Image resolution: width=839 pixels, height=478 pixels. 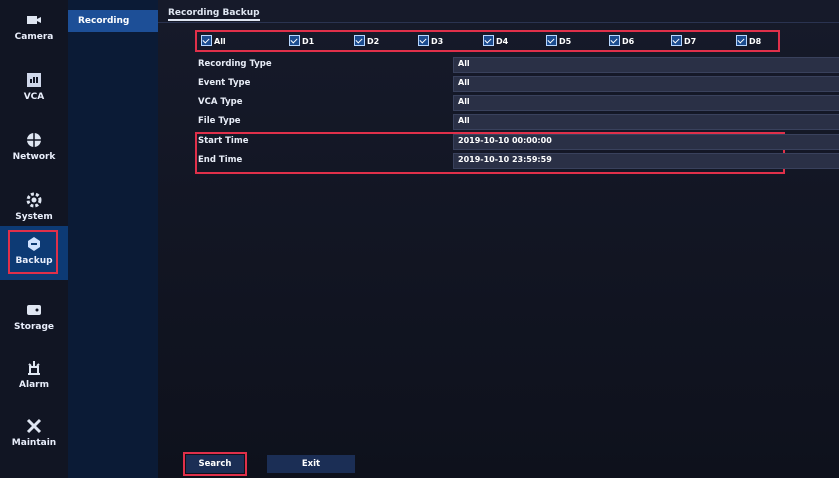 What do you see at coordinates (220, 102) in the screenshot?
I see `vca-type-label: VCA Type` at bounding box center [220, 102].